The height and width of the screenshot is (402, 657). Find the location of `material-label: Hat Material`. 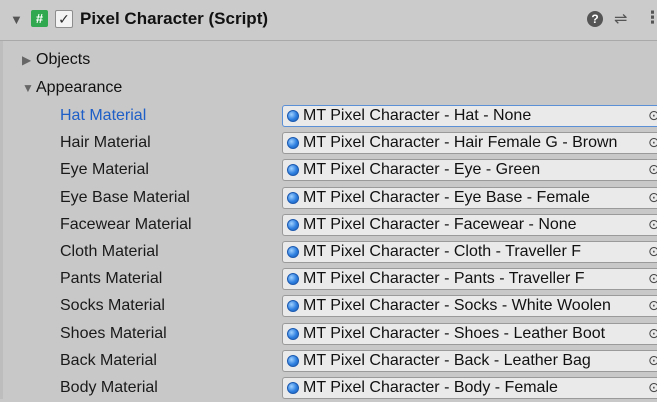

material-label: Hat Material is located at coordinates (103, 115).